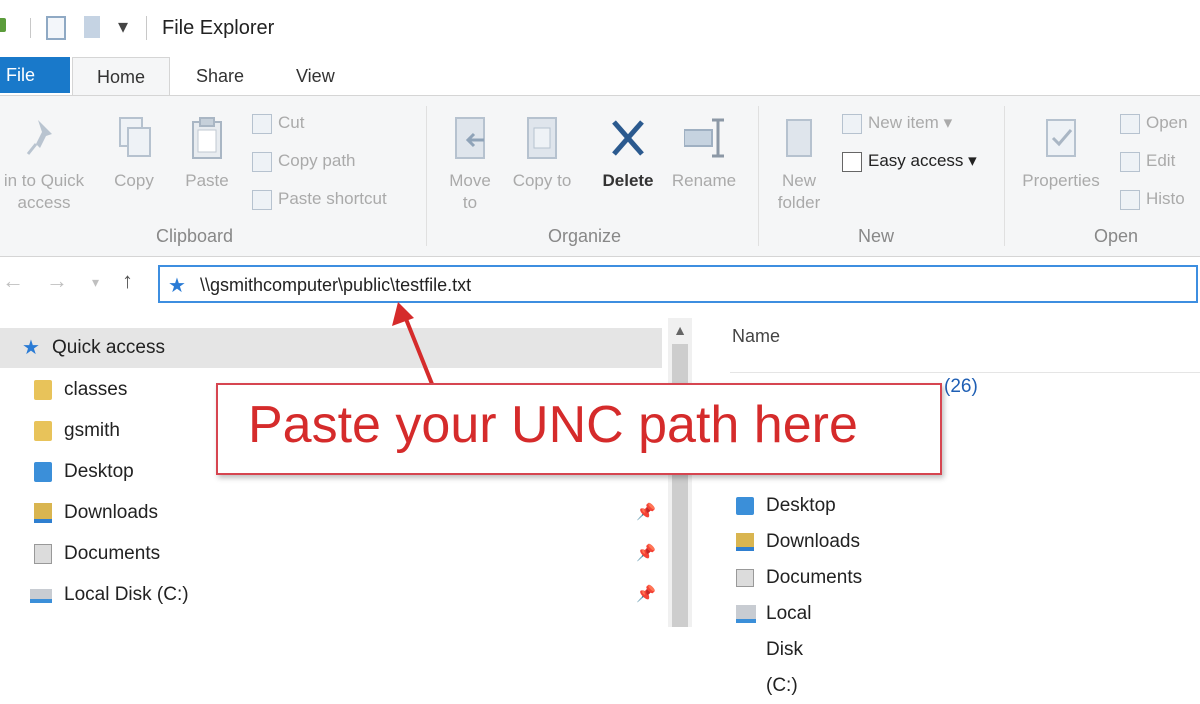  I want to click on move-to-button: Move to, so click(470, 164).